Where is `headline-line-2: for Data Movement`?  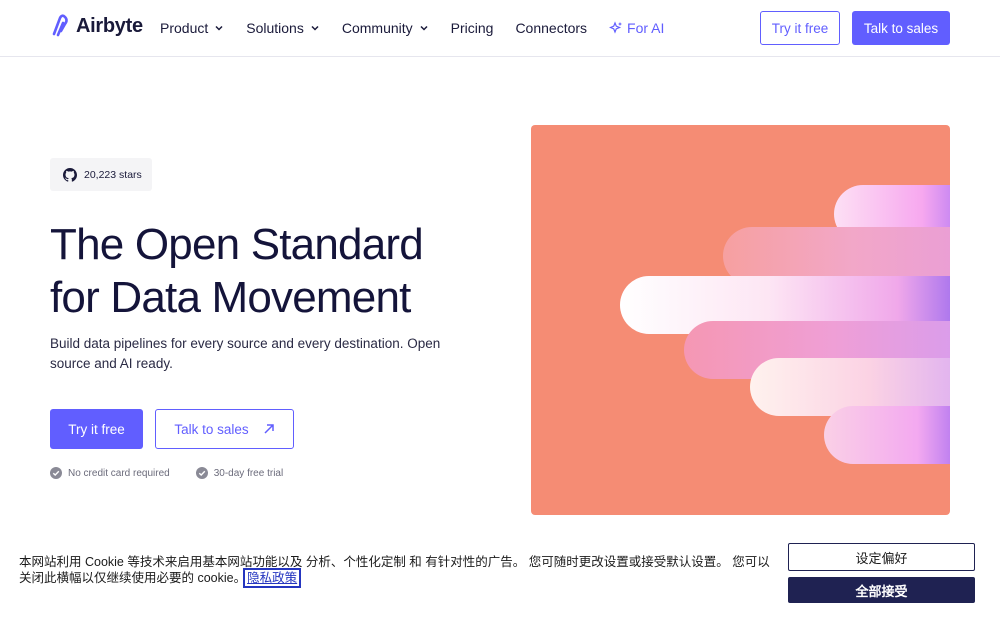
headline-line-2: for Data Movement is located at coordinates (230, 297).